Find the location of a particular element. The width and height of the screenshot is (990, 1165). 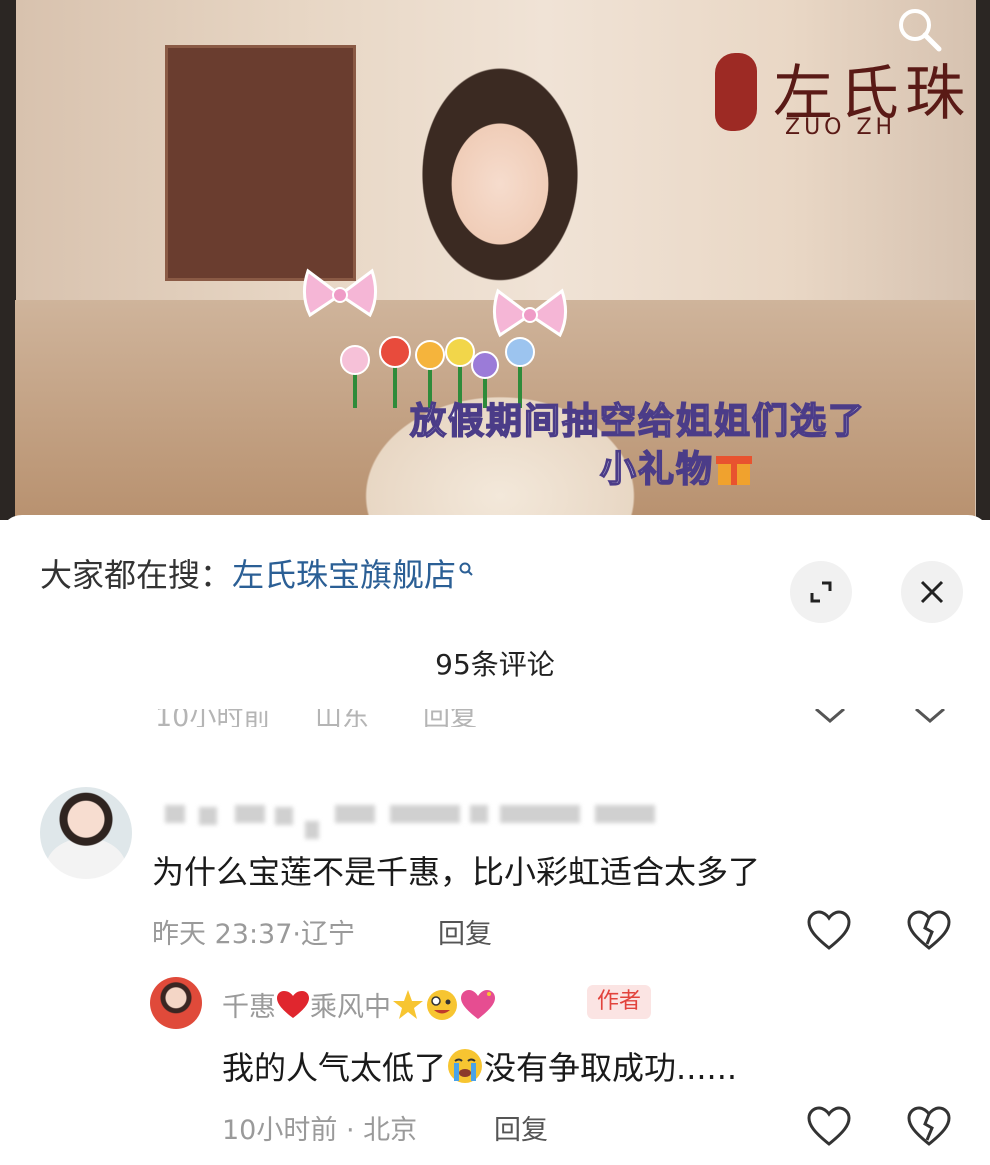

search-suggestion: 大家都在搜：左氏珠宝旗舰店 is located at coordinates (257, 573).